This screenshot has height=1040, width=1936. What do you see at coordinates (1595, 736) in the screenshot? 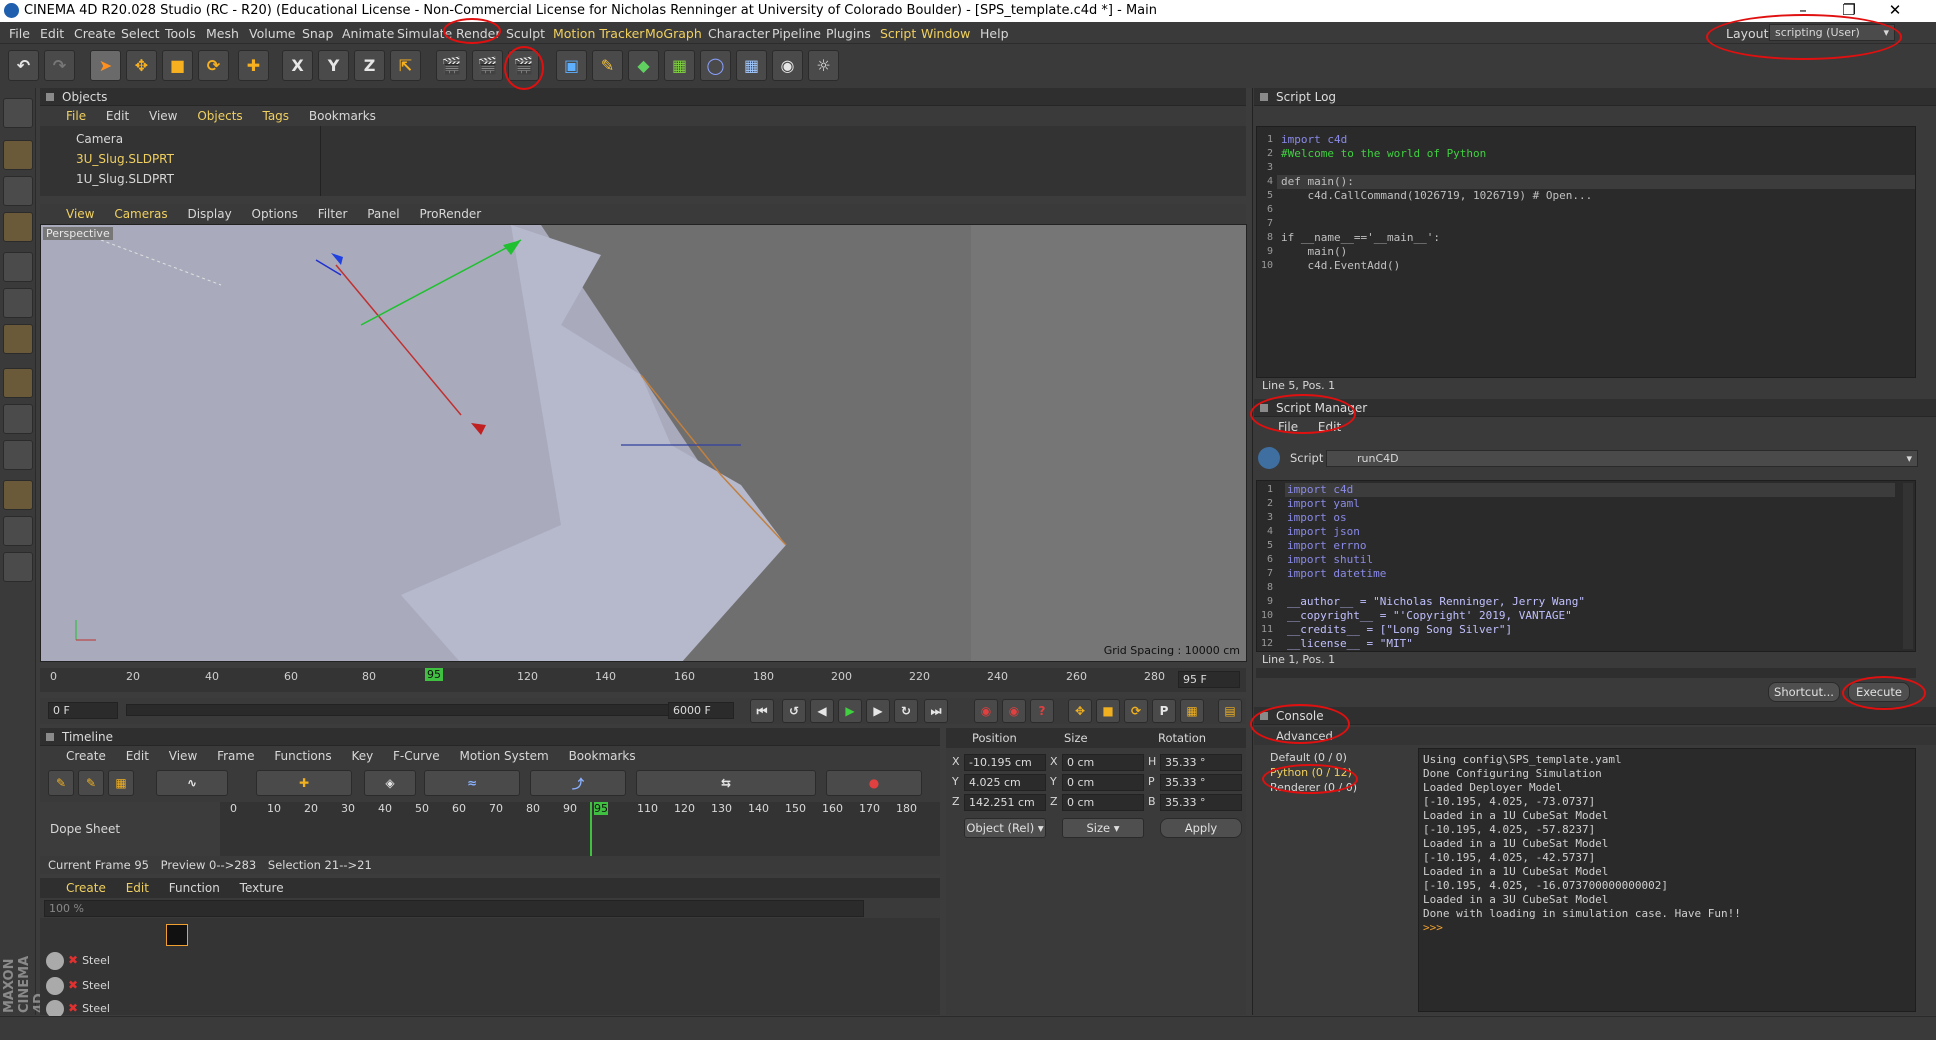
I see `console-advanced-bar: Advanced` at bounding box center [1595, 736].